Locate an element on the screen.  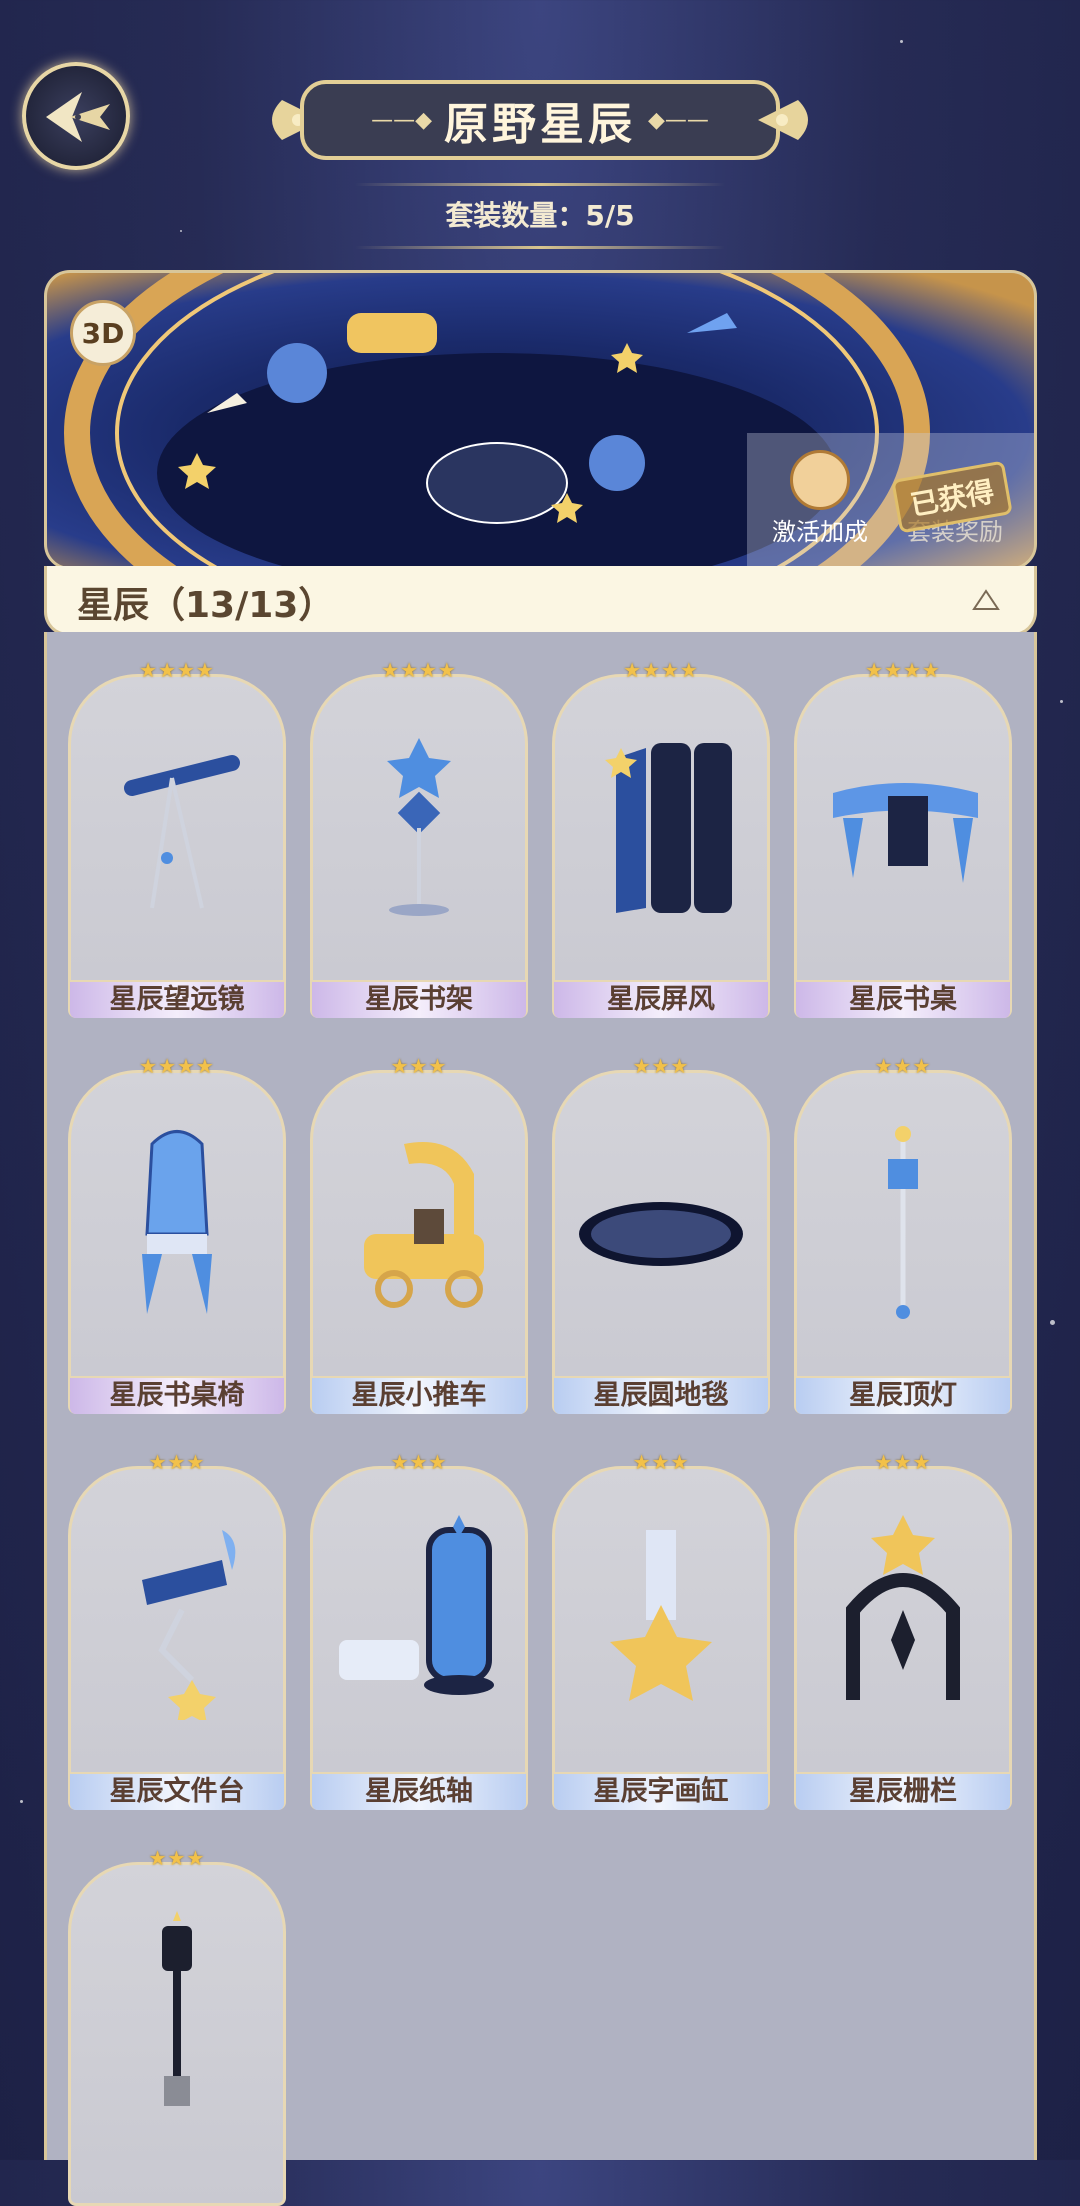
item-name: 星辰圆地毯 is located at coordinates (661, 1395).